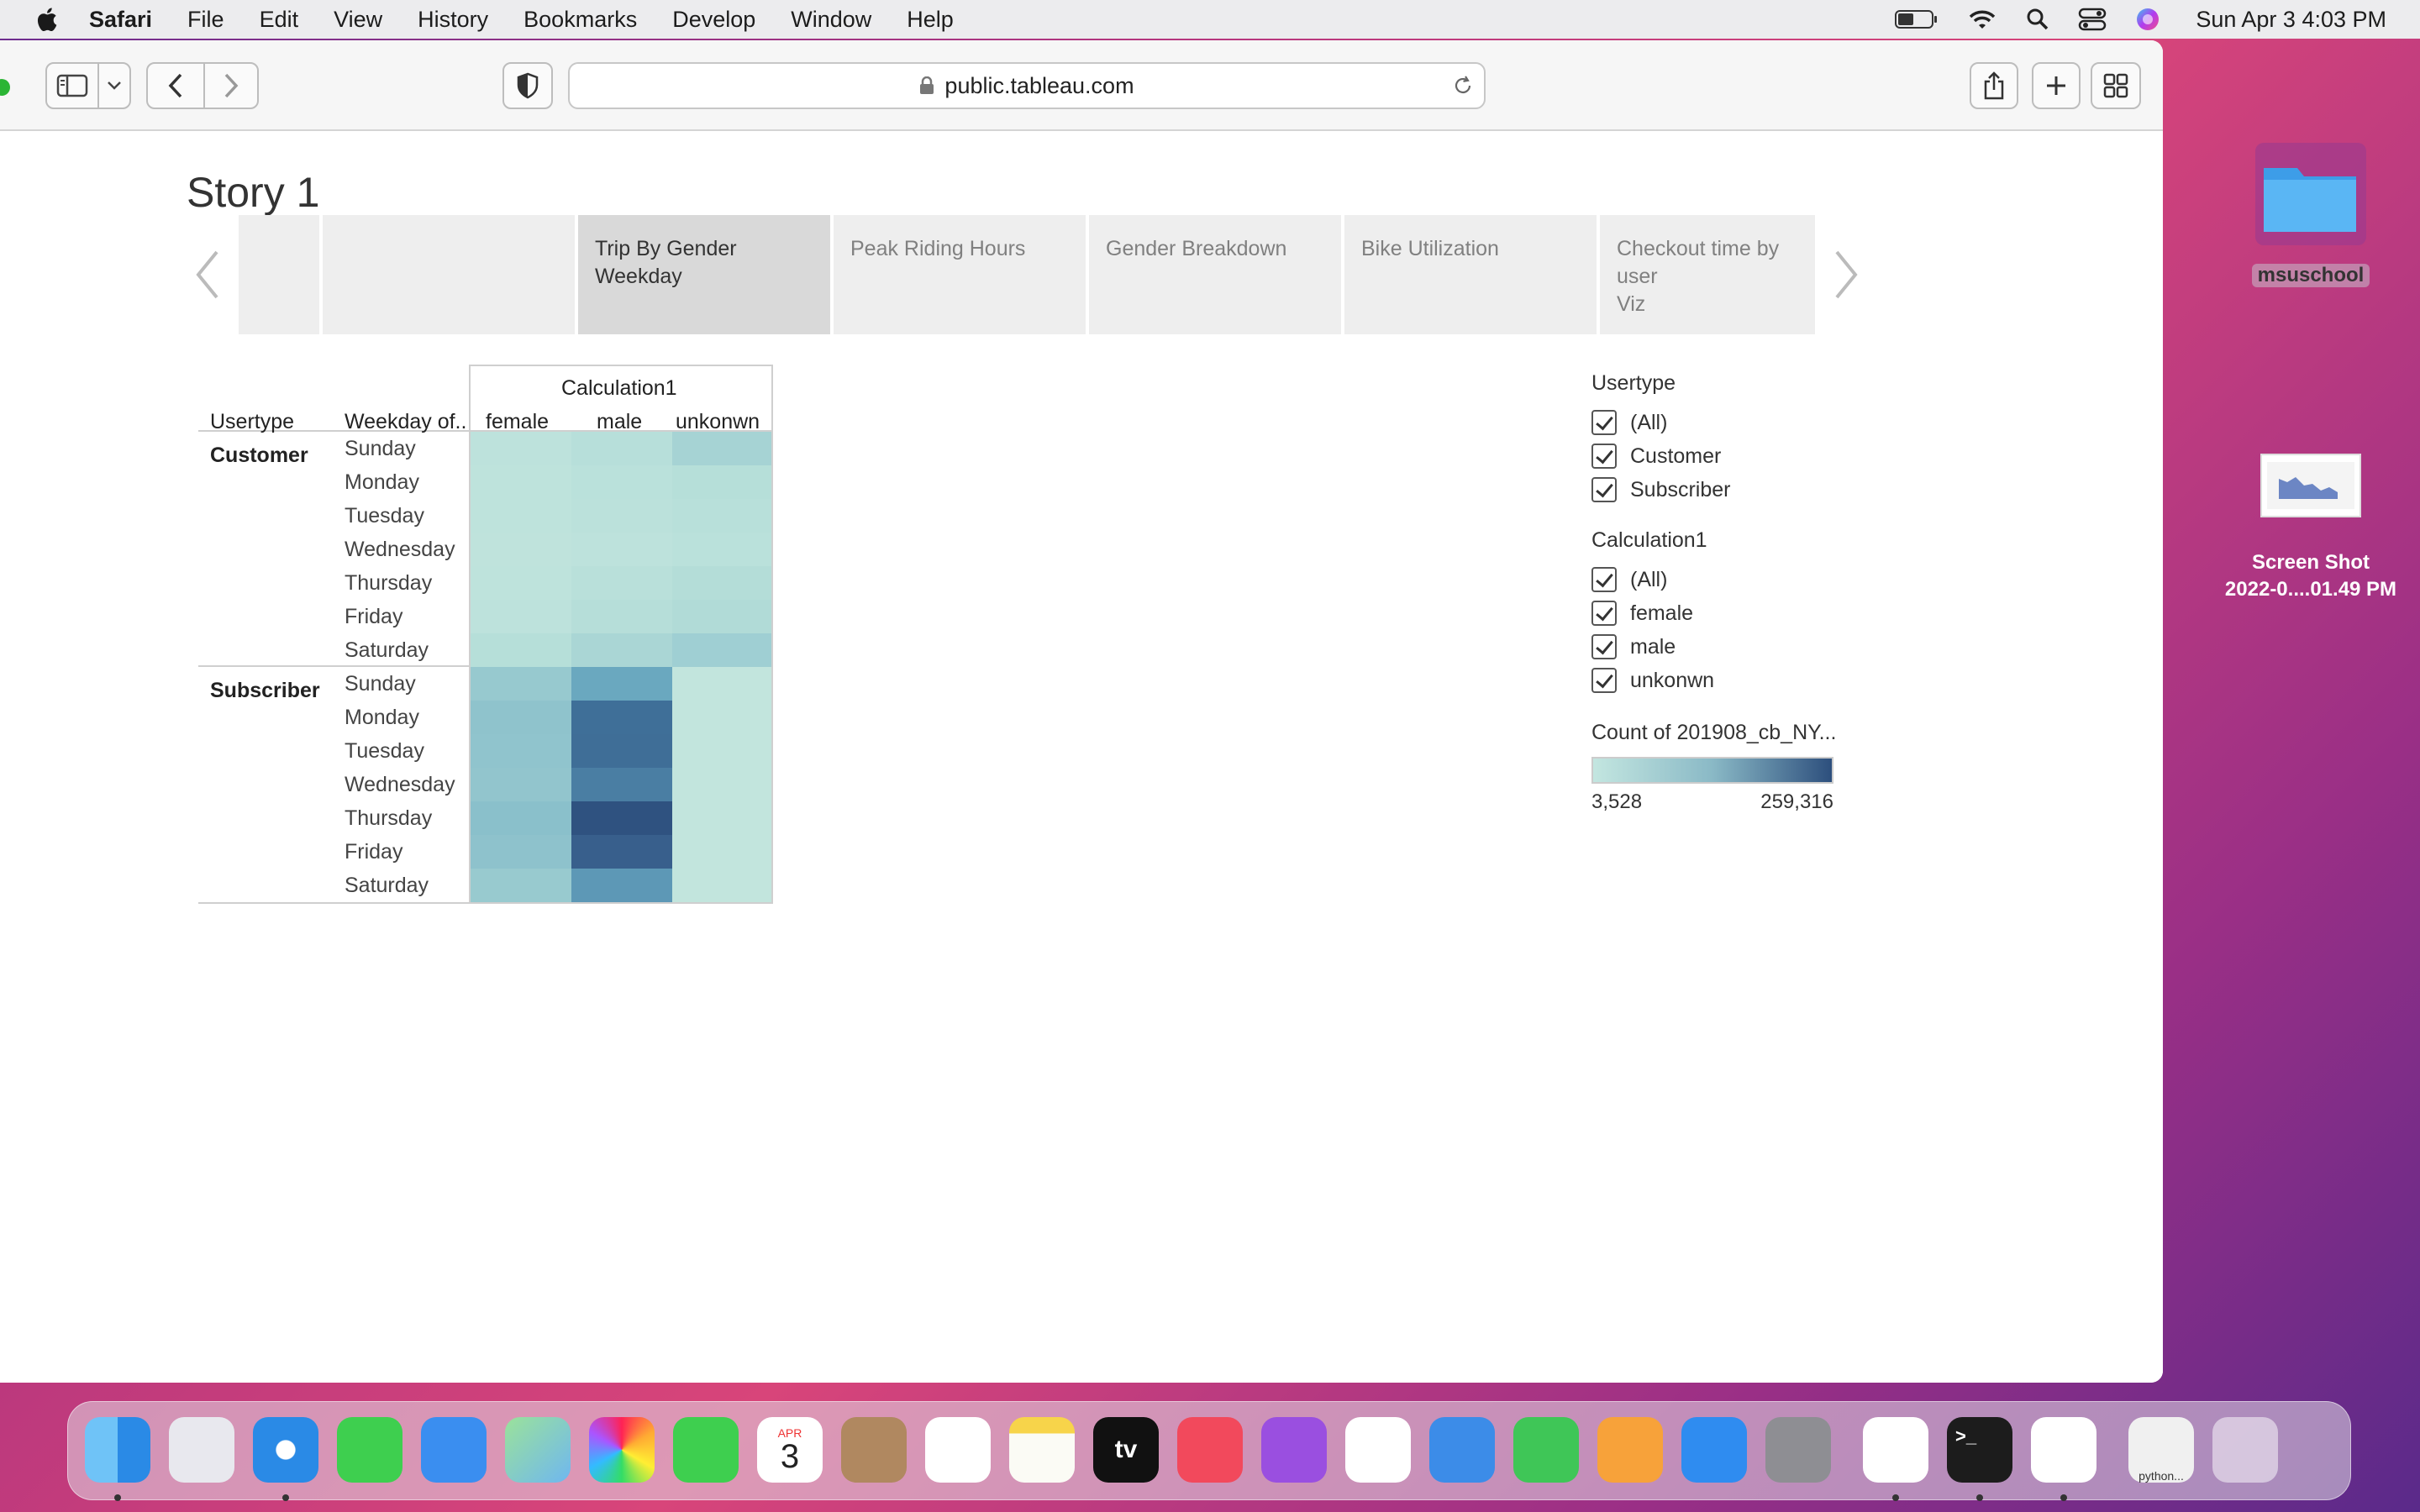  Describe the element at coordinates (279, 20) in the screenshot. I see `menu-edit: Edit` at that location.